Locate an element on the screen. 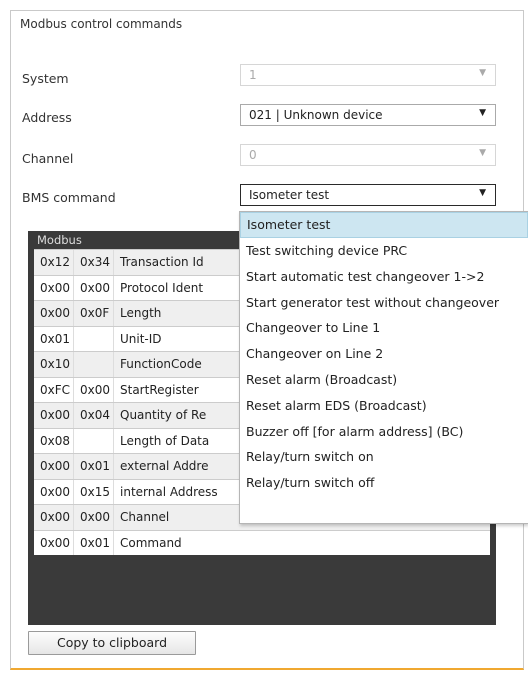 This screenshot has height=673, width=528. byte1-cell: 0x01 is located at coordinates (54, 338).